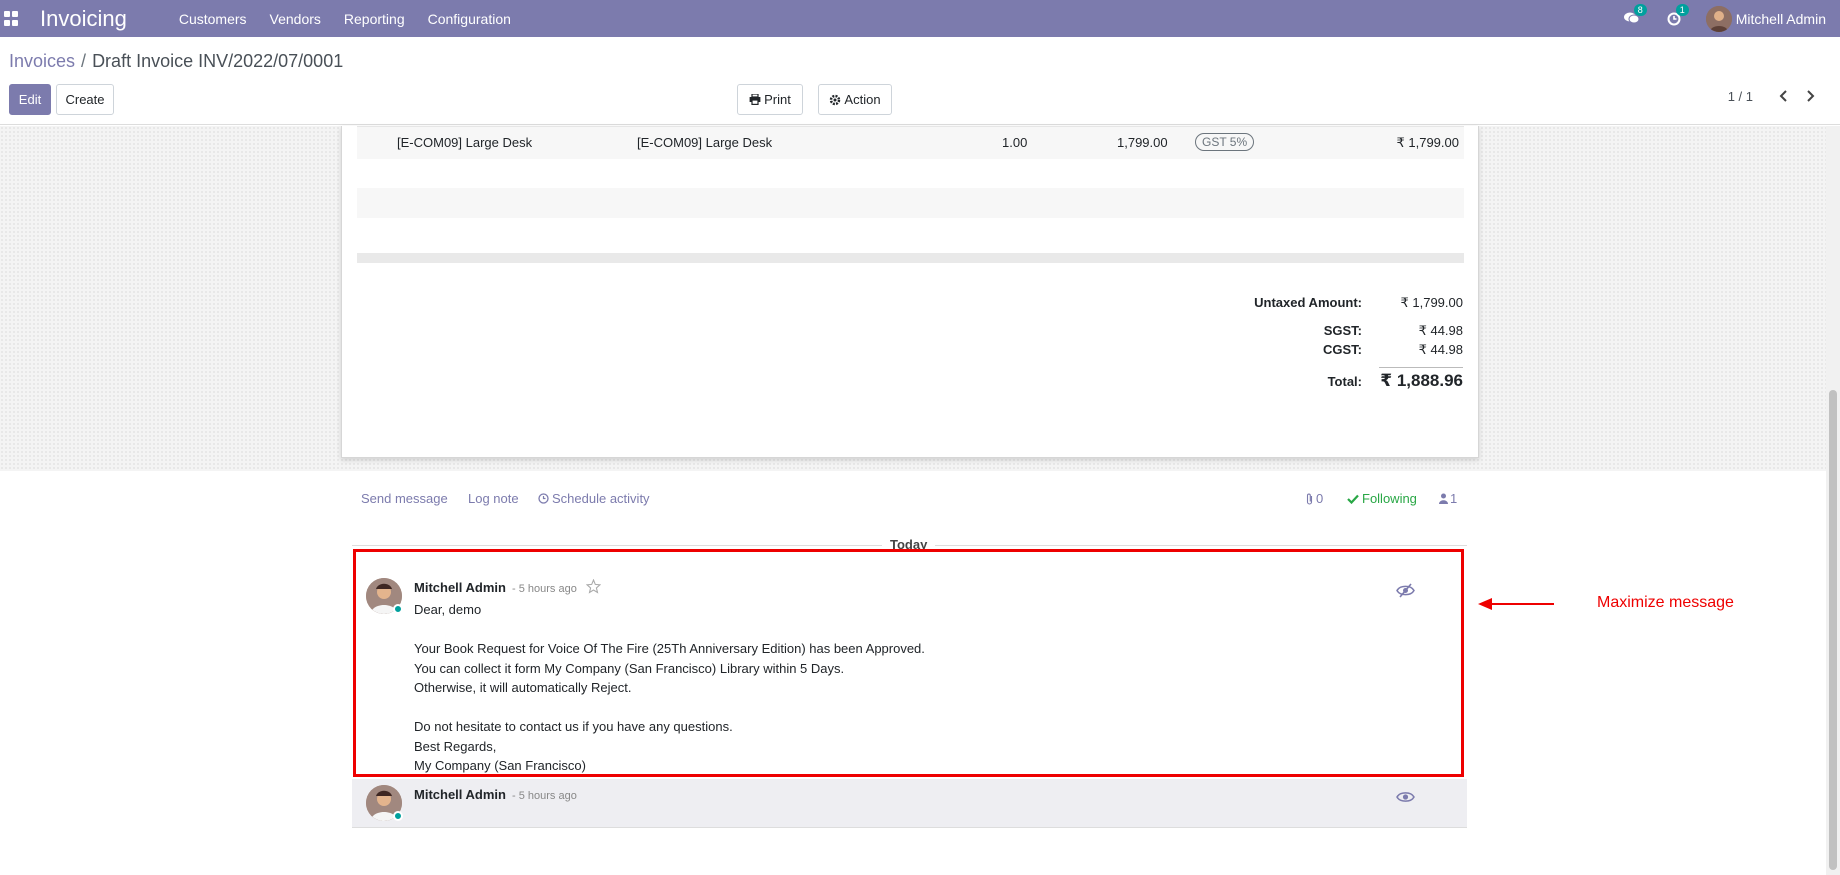 This screenshot has width=1840, height=875. Describe the element at coordinates (1314, 498) in the screenshot. I see `attachments-button: 0` at that location.